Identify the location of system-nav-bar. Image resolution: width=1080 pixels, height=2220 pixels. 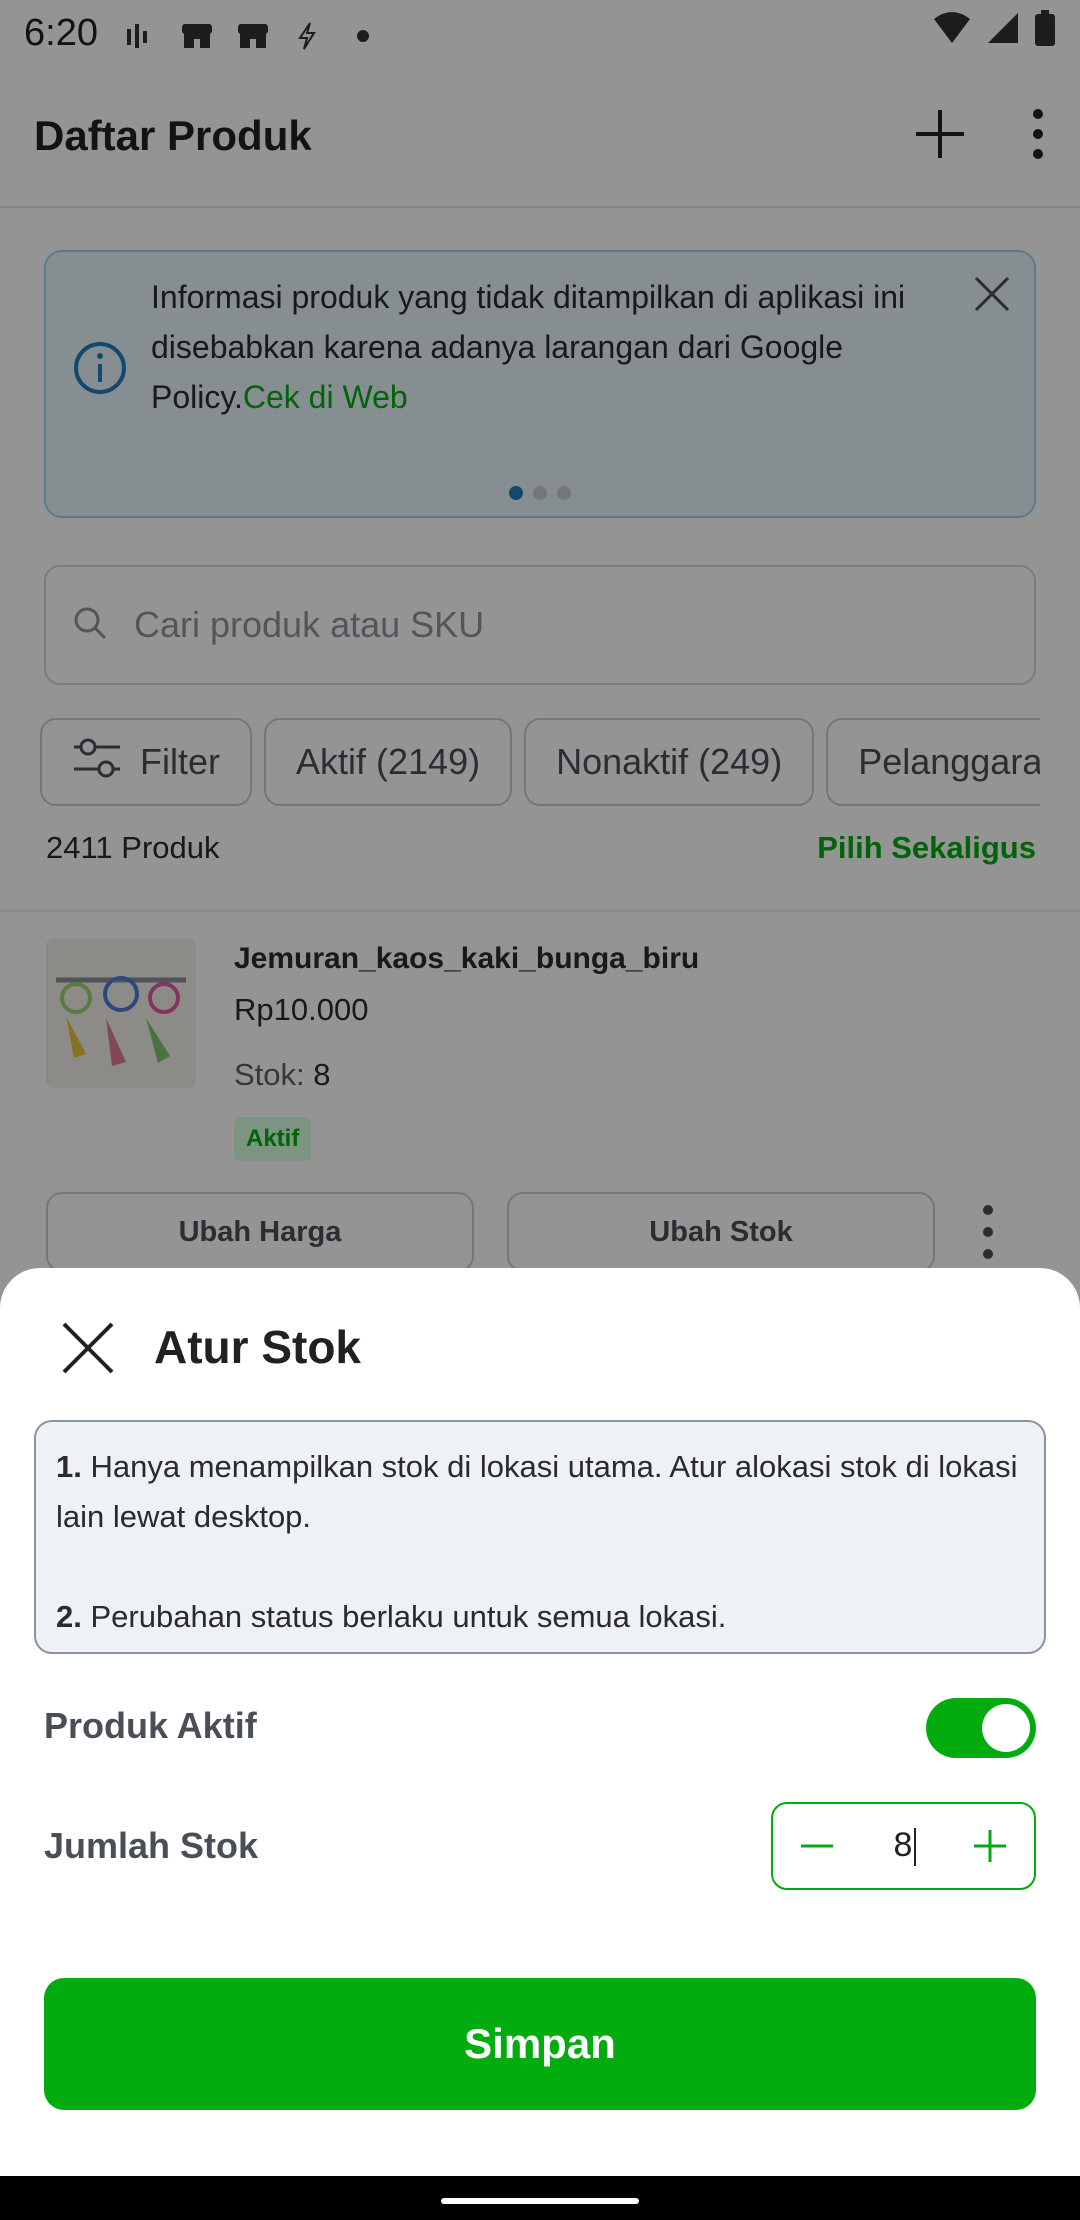
(540, 2198).